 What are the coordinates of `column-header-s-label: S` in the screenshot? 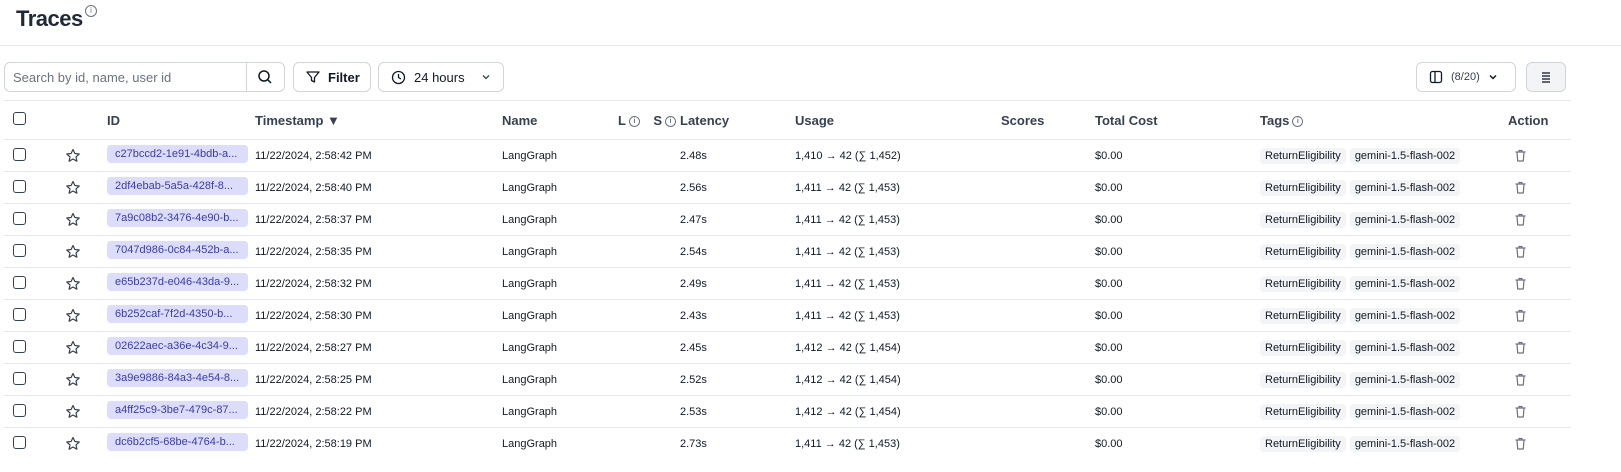 It's located at (657, 120).